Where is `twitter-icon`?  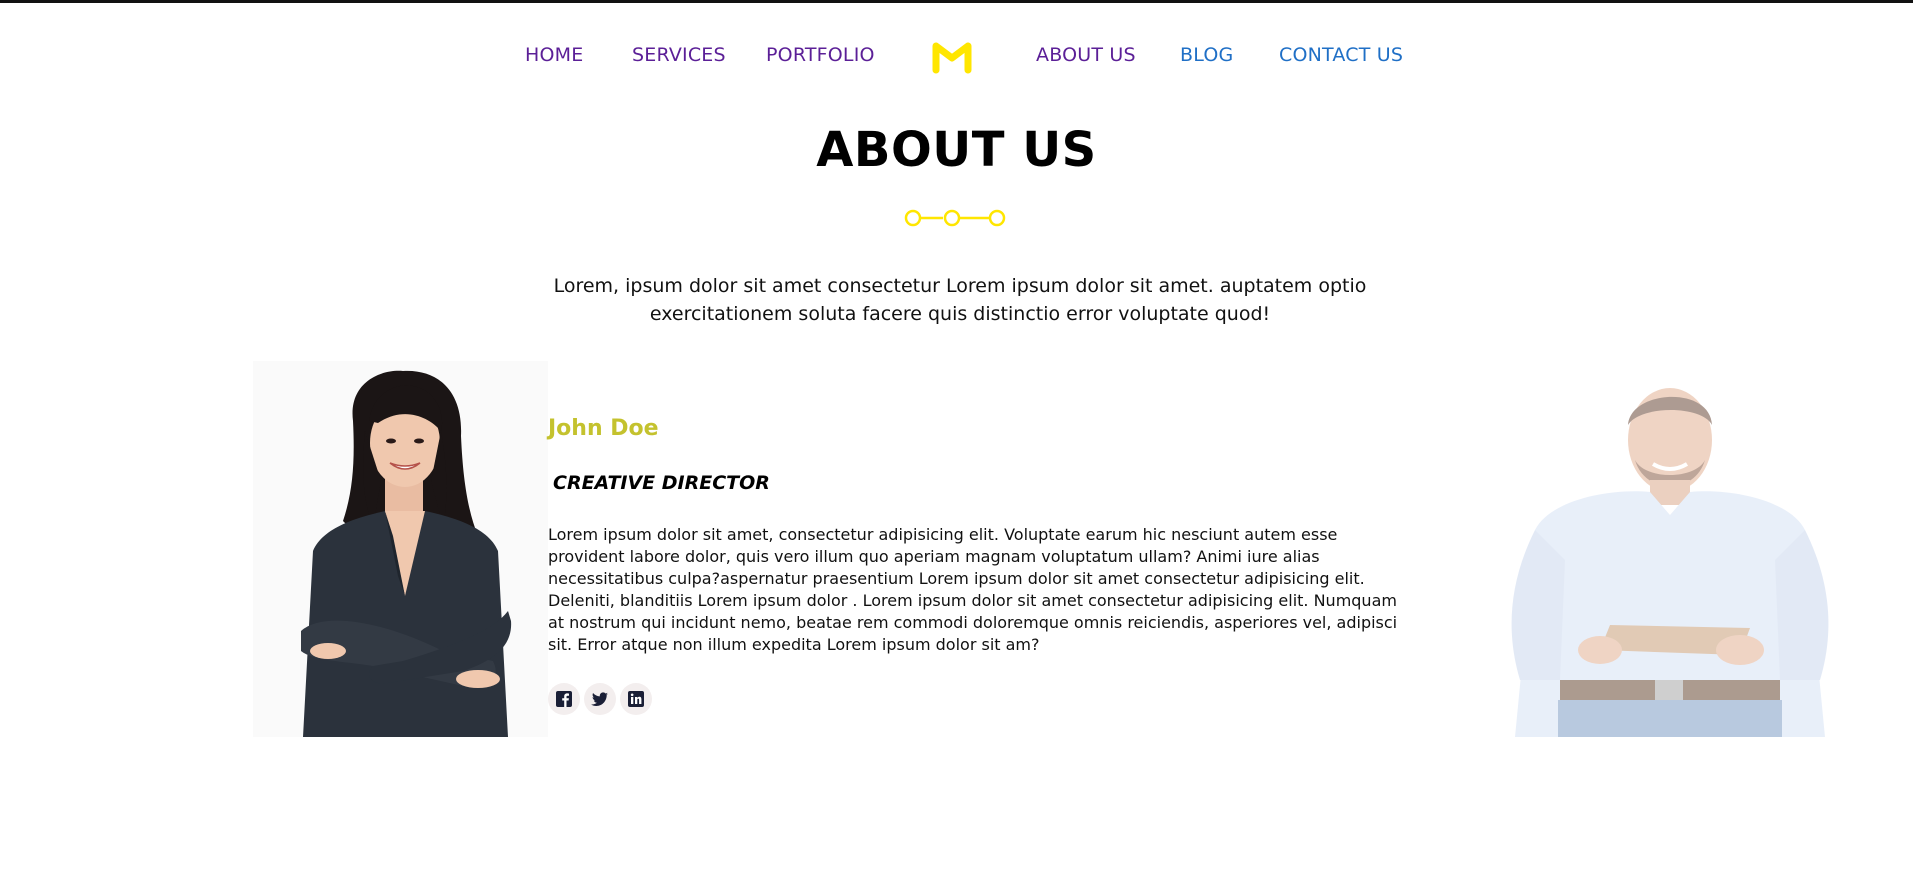
twitter-icon is located at coordinates (600, 699).